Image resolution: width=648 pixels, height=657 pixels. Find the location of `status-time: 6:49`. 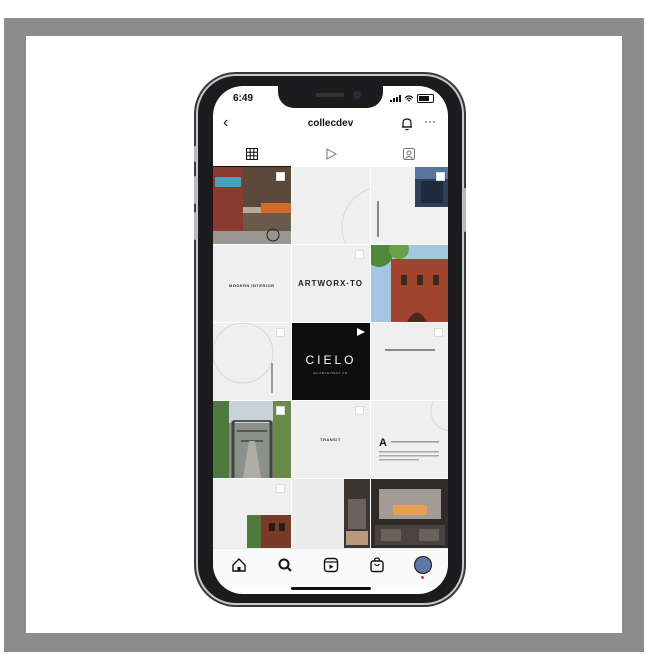

status-time: 6:49 is located at coordinates (243, 98).